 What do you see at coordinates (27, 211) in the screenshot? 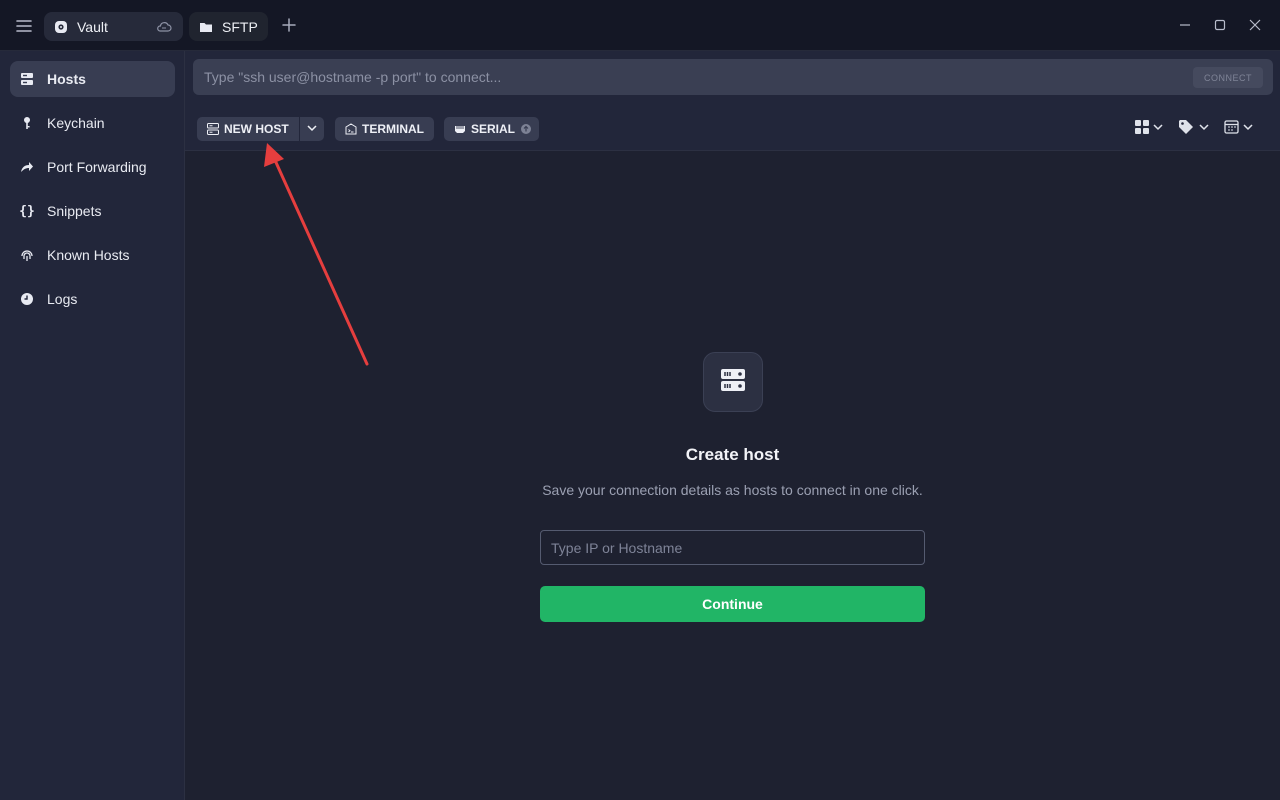
I see `braces-icon: {}` at bounding box center [27, 211].